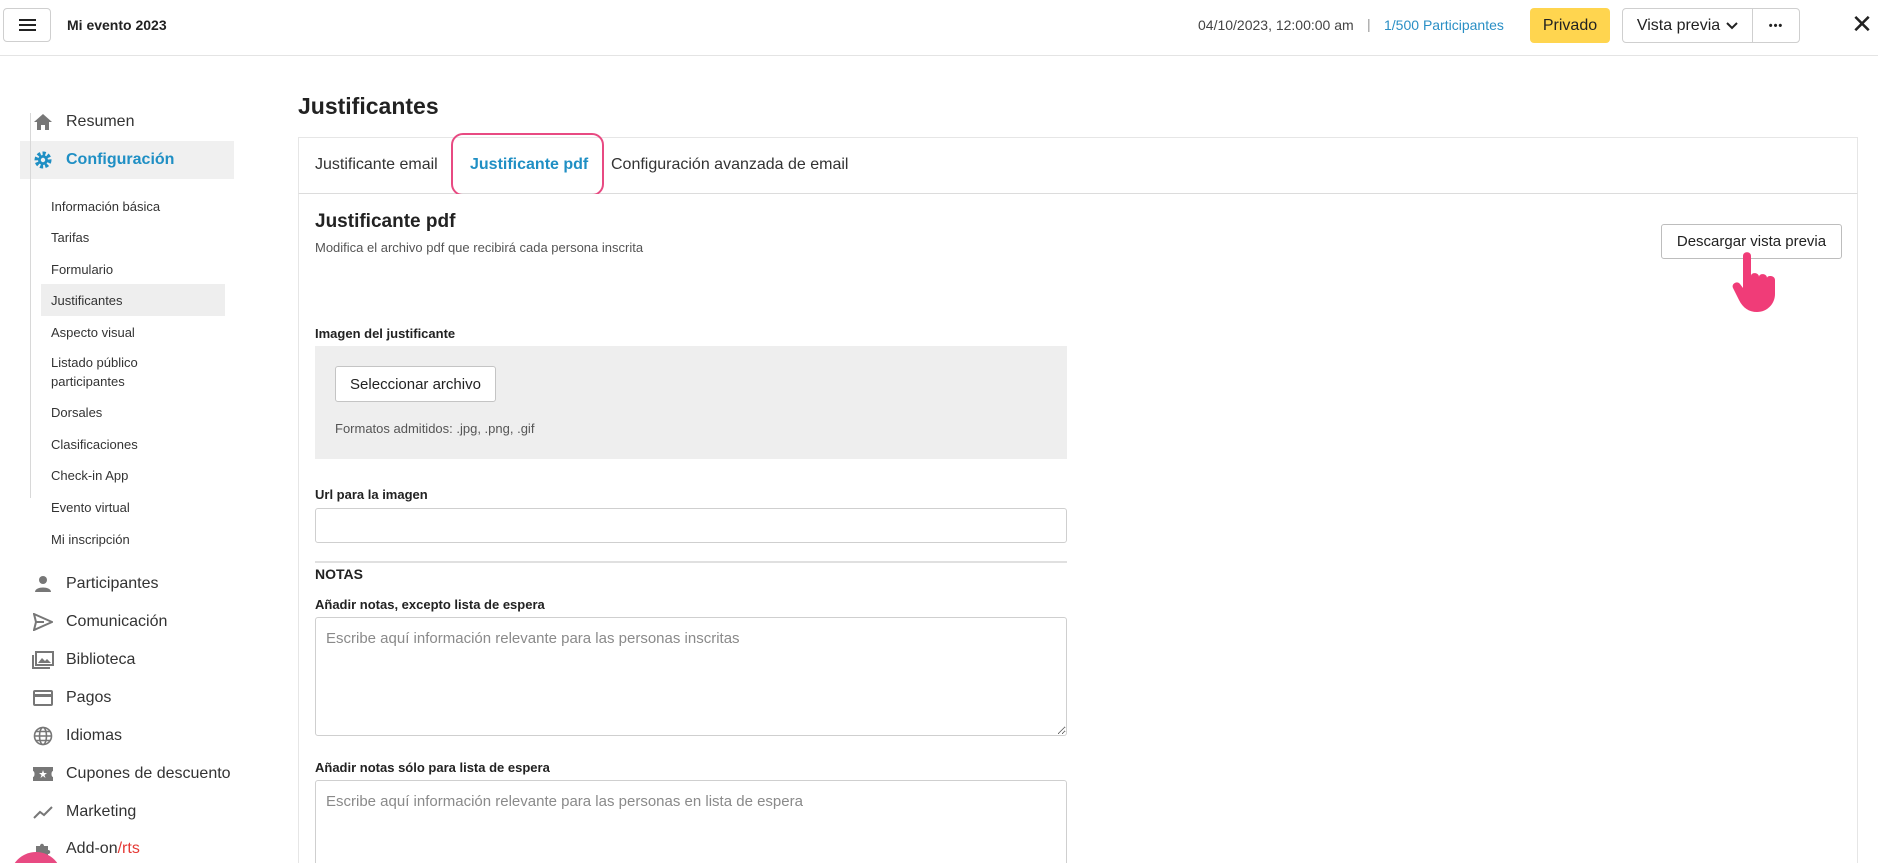  I want to click on pointer-hand-icon, so click(1753, 282).